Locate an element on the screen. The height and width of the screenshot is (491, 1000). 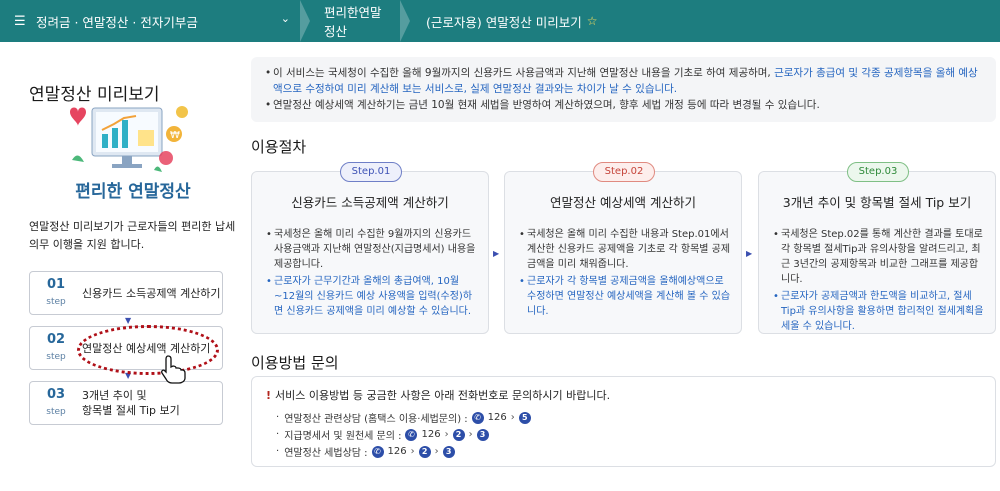
section-title-procedure: 이용절차 is located at coordinates (279, 147).